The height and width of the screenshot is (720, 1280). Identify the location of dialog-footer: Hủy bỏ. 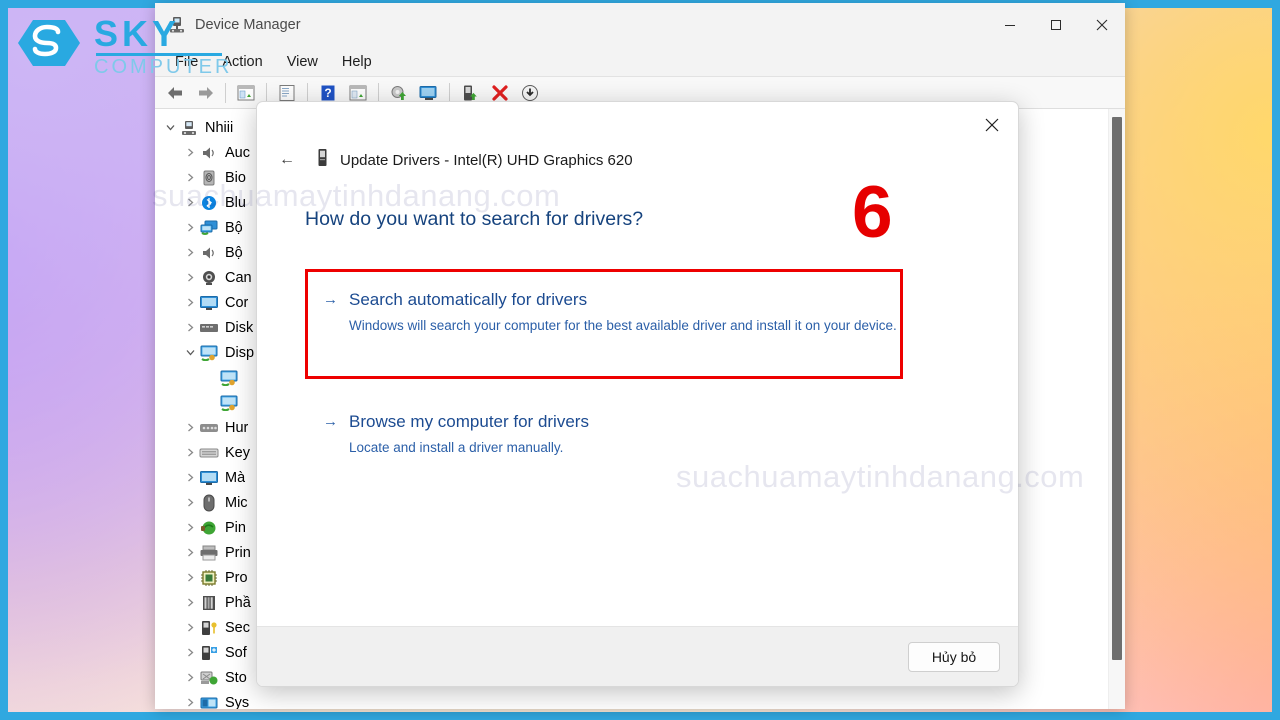
(637, 656).